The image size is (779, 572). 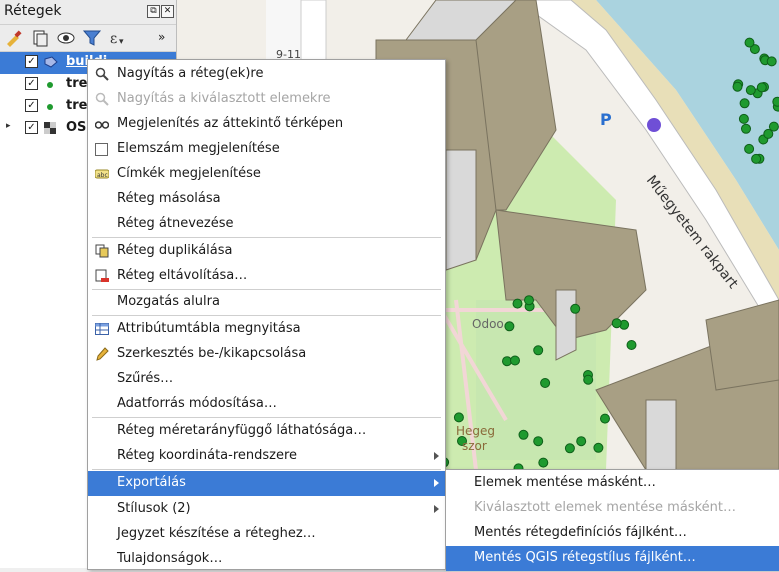 I want to click on menu-item-open-attribute-table: Attribútumtábla megnyitása, so click(x=266, y=329).